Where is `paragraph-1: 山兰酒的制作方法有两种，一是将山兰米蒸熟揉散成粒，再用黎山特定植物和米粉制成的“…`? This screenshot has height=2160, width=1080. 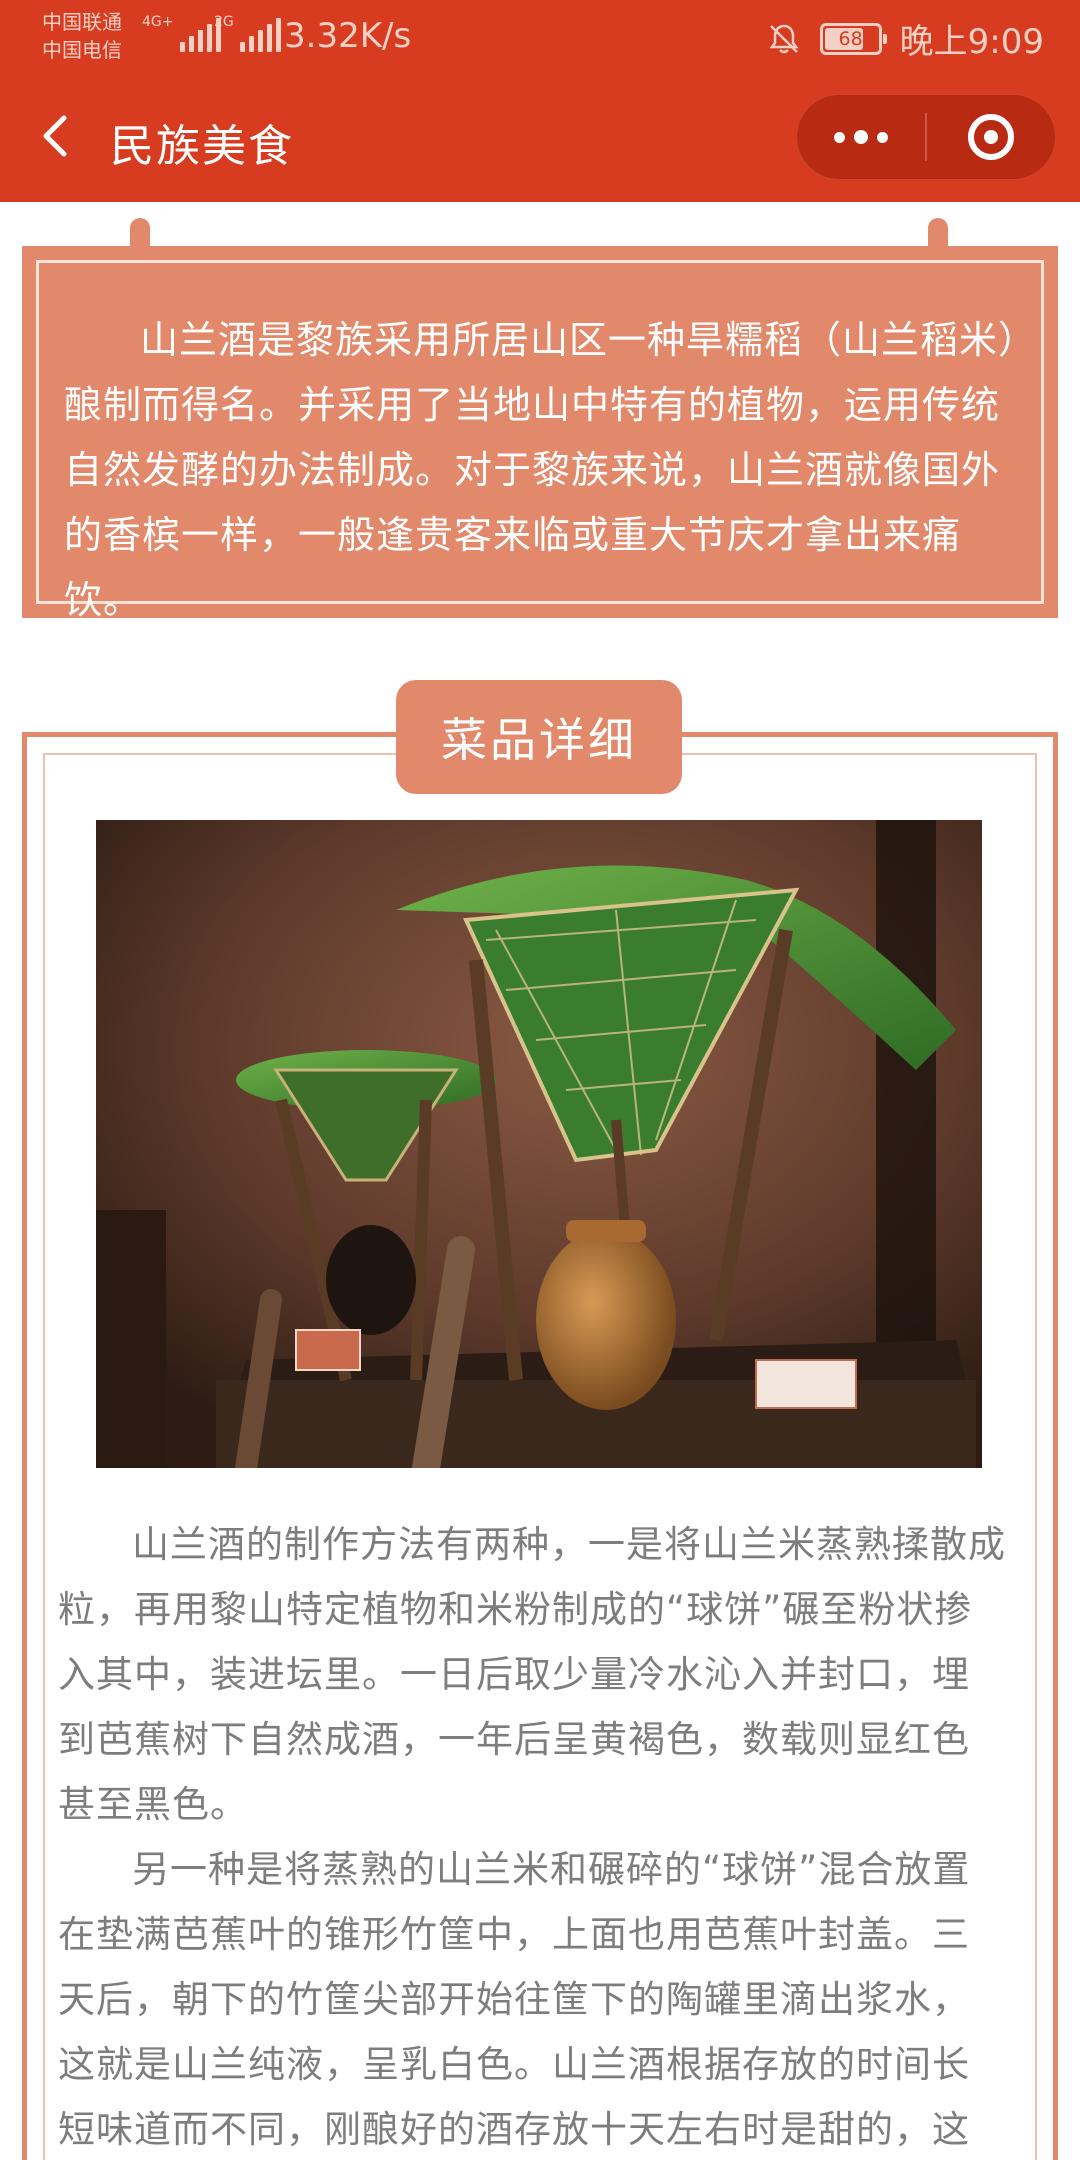 paragraph-1: 山兰酒的制作方法有两种，一是将山兰米蒸熟揉散成粒，再用黎山特定植物和米粉制成的“… is located at coordinates (532, 1674).